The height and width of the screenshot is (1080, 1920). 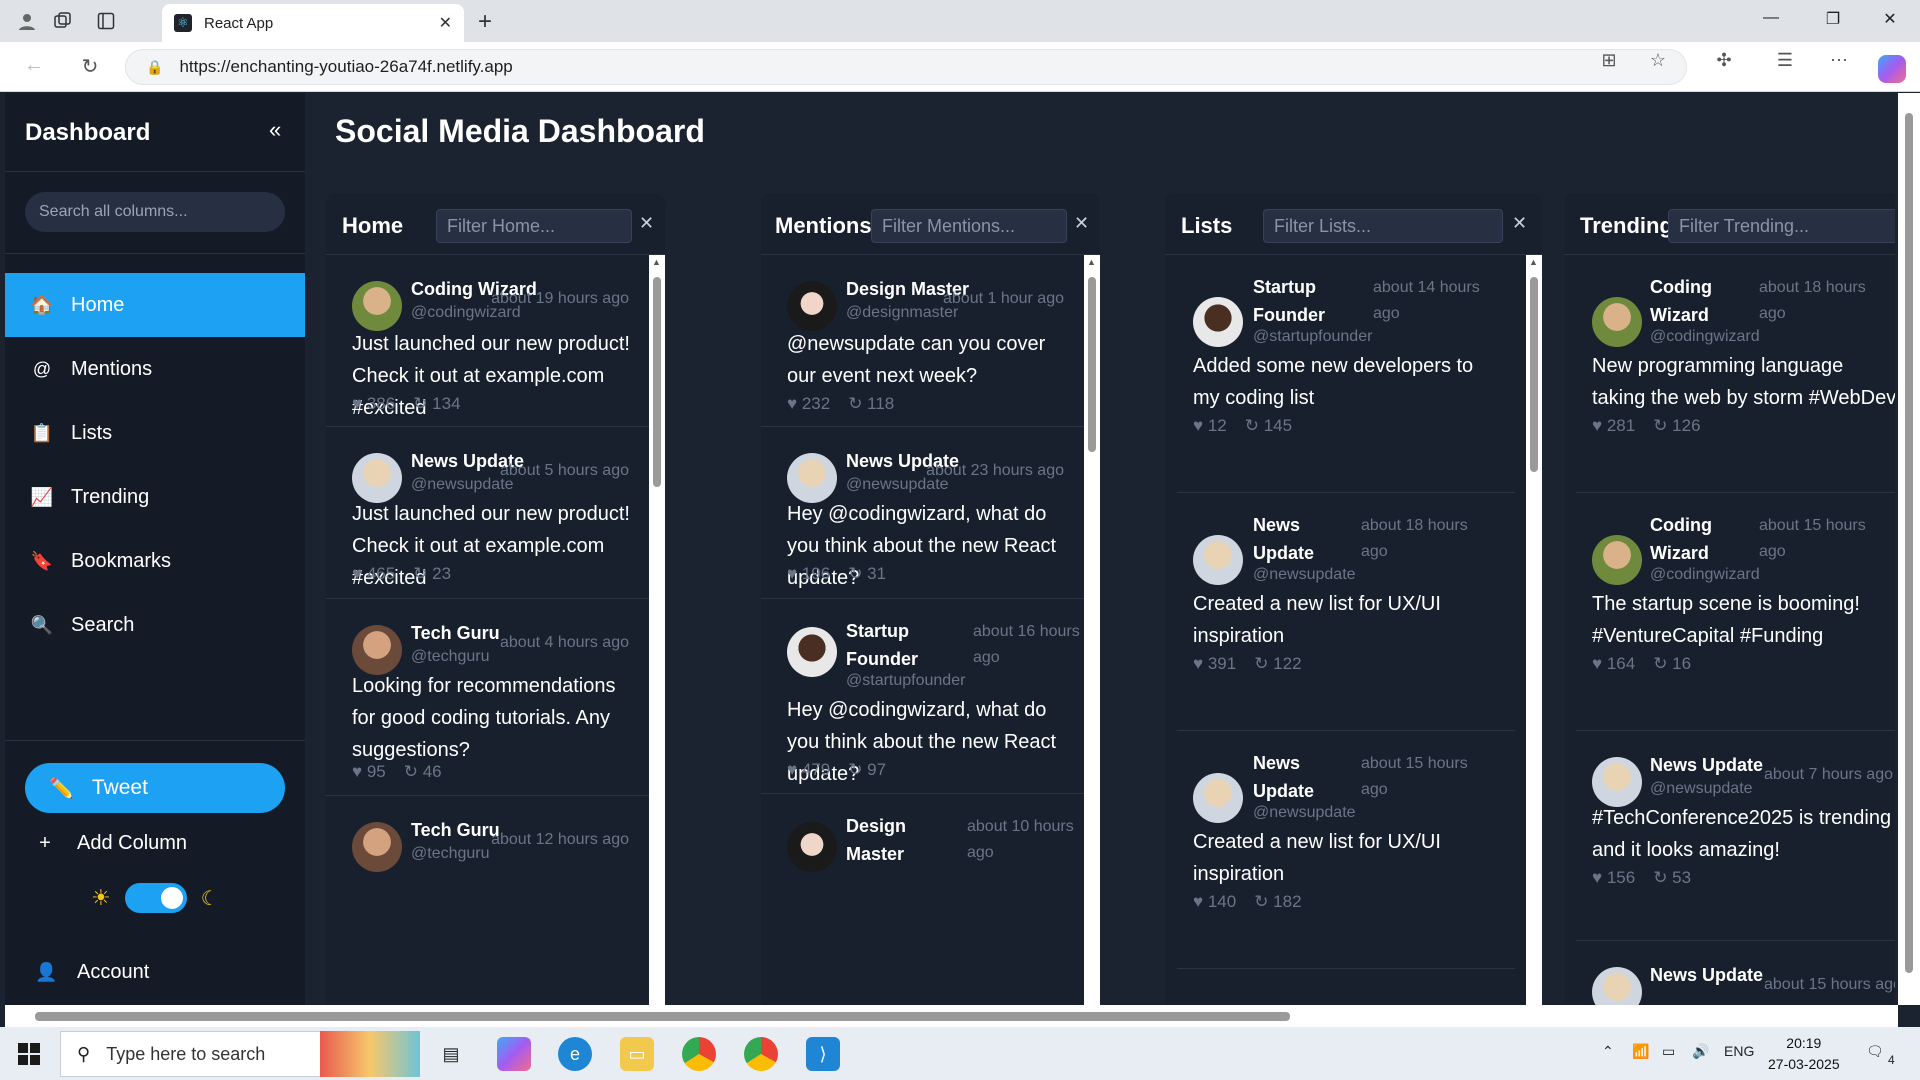 I want to click on file-explorer-icon: ▭, so click(x=637, y=1054).